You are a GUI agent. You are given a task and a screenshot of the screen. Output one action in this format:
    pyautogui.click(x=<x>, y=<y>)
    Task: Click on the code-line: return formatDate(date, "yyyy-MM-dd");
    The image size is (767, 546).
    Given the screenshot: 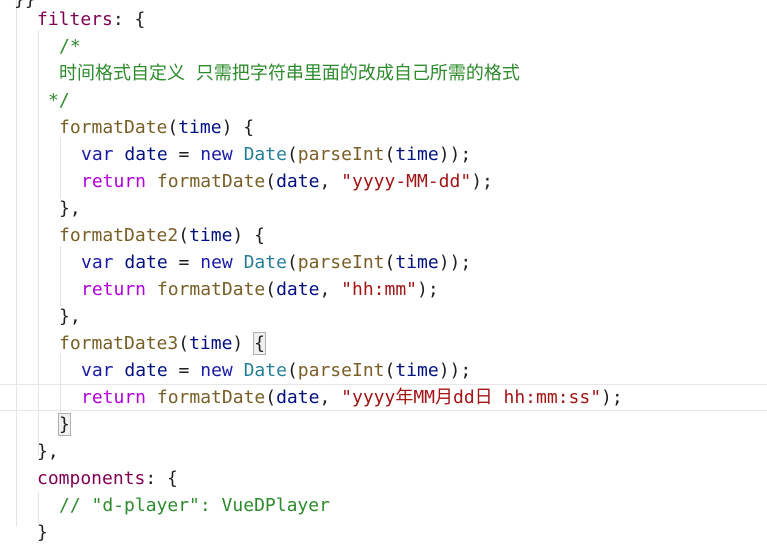 What is the action you would take?
    pyautogui.click(x=383, y=181)
    